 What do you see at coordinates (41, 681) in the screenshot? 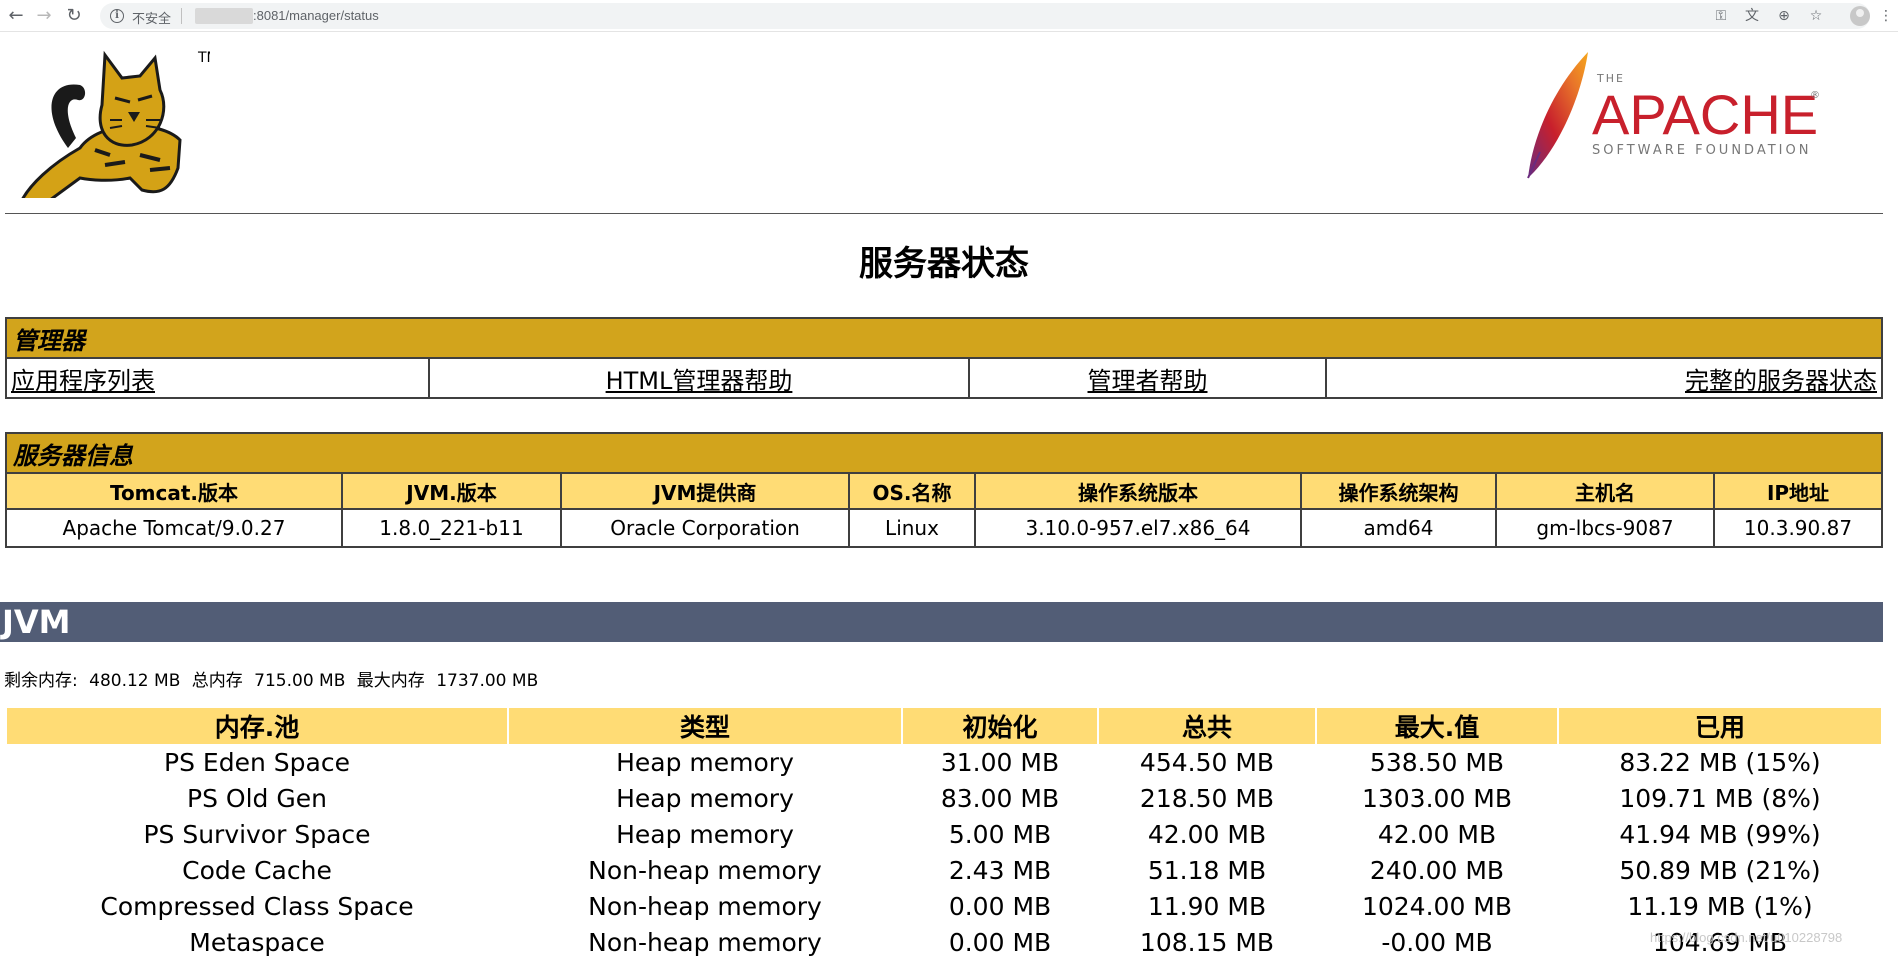
I see `free-memory-label: 剩余内存:` at bounding box center [41, 681].